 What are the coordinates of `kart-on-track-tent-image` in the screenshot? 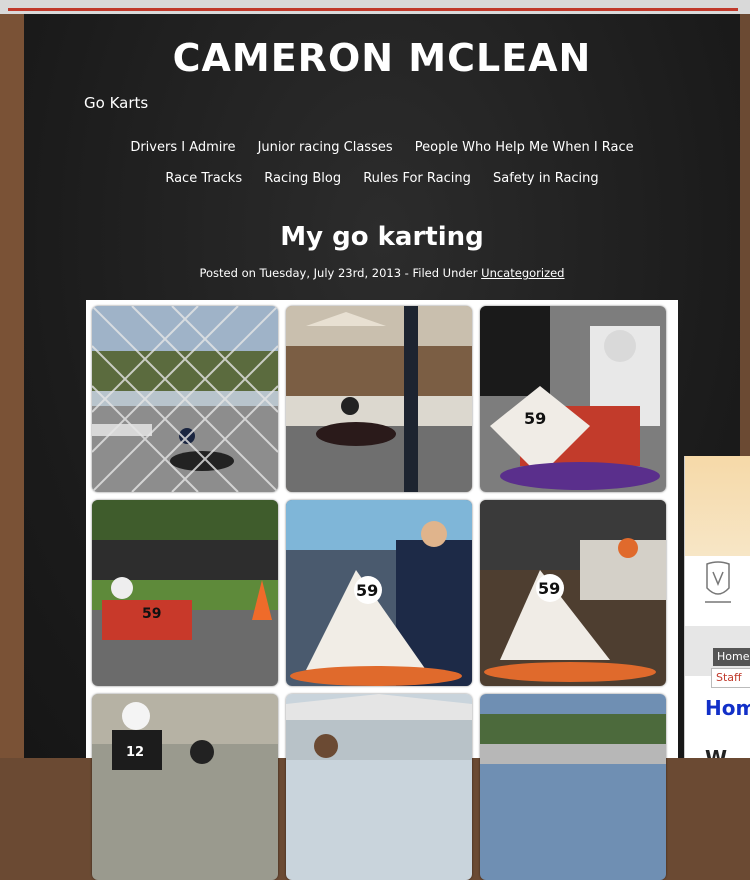 It's located at (379, 399).